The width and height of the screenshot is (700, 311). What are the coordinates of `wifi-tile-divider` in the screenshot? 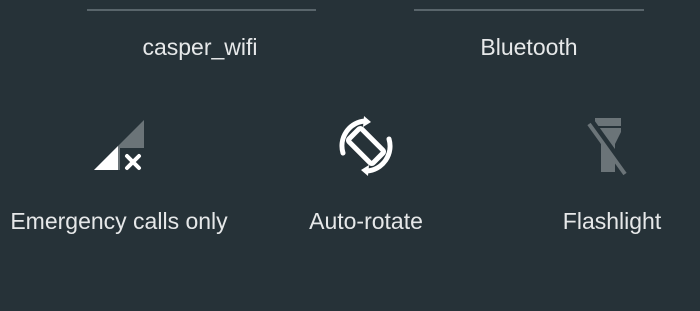 It's located at (201, 10).